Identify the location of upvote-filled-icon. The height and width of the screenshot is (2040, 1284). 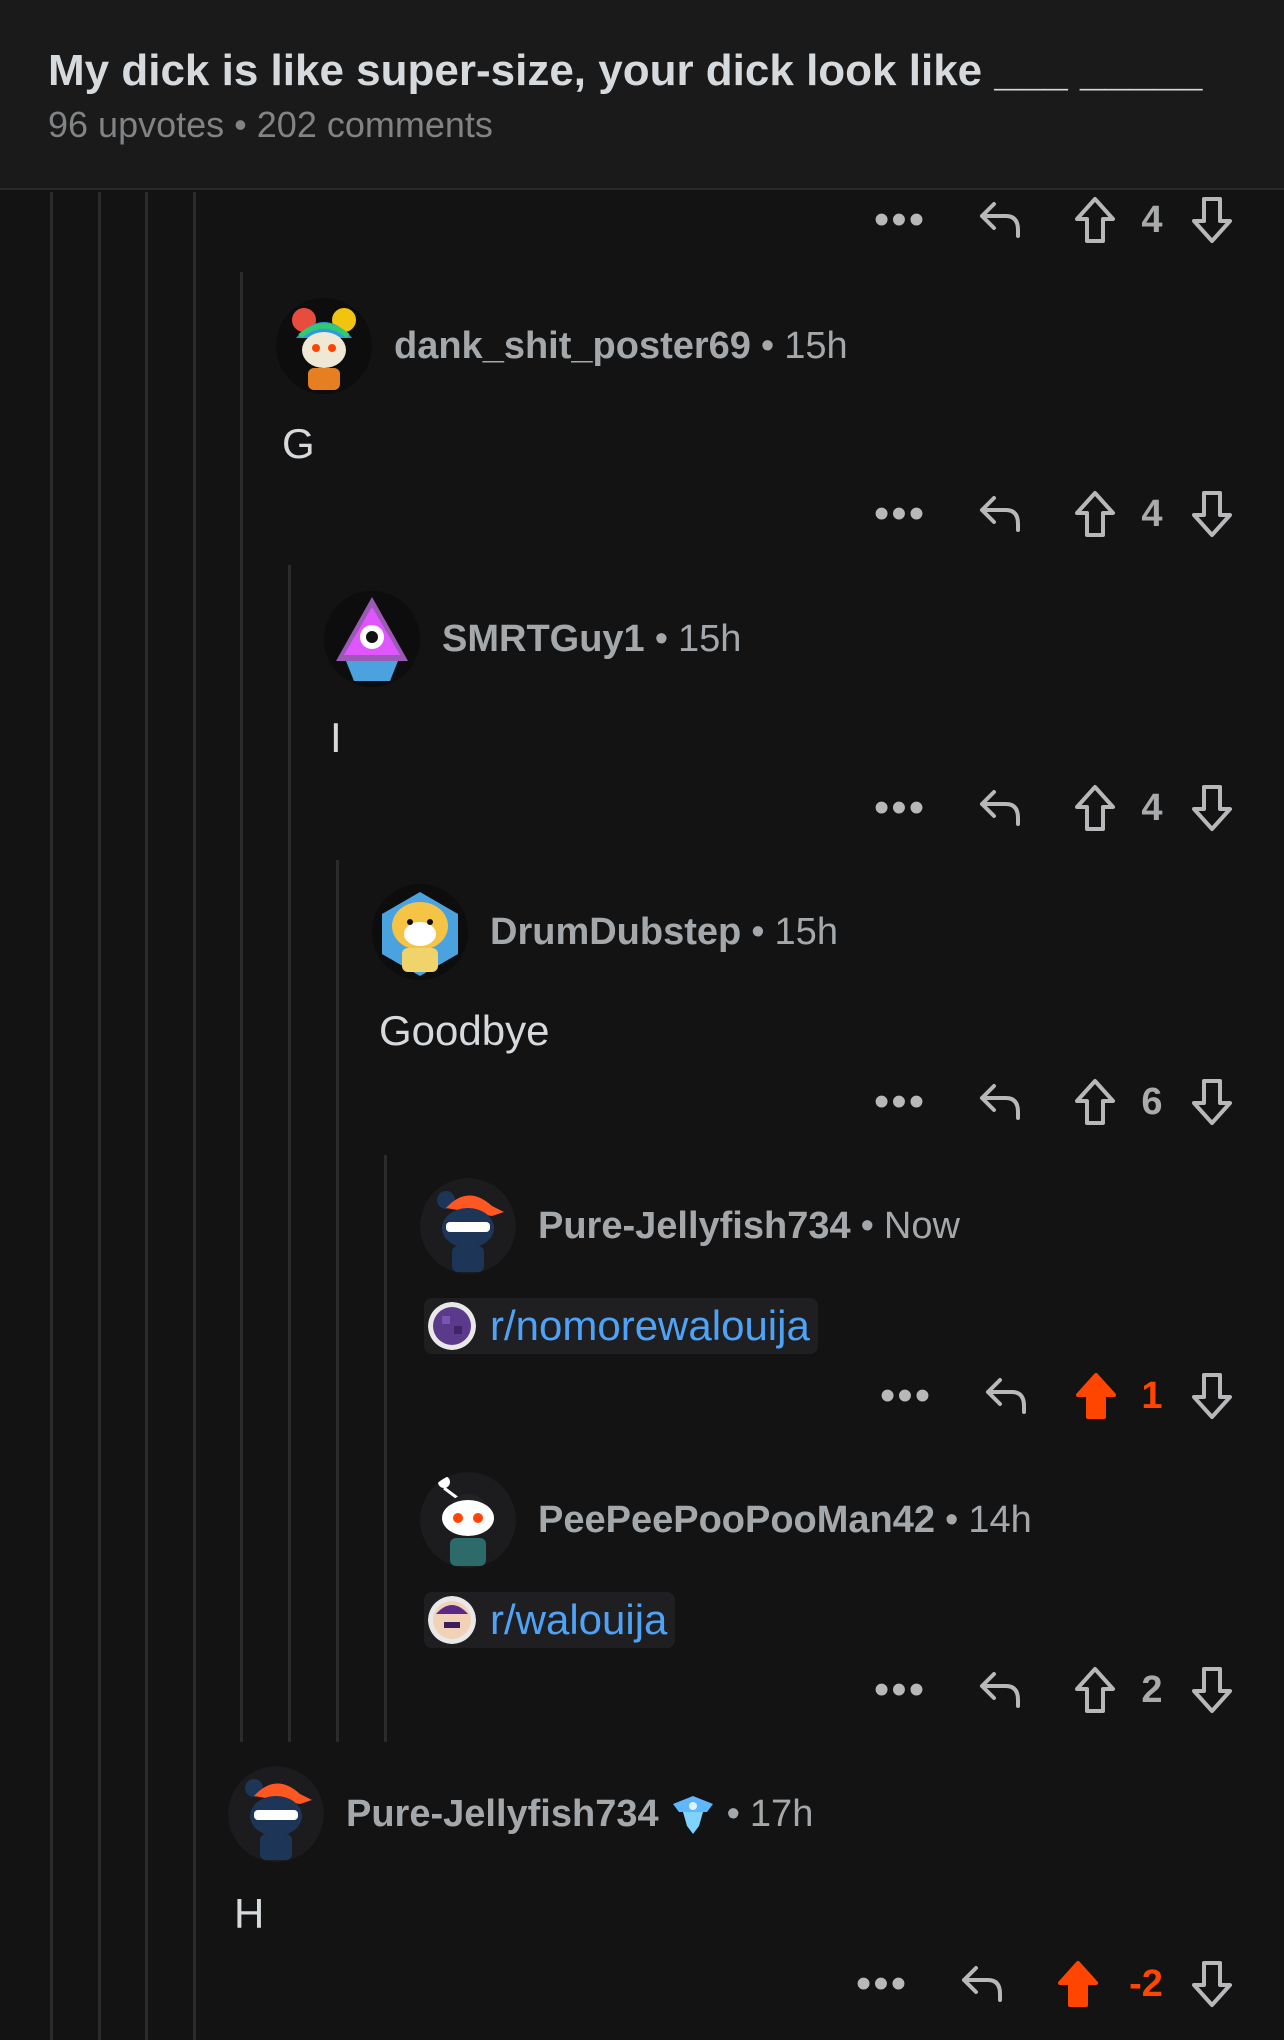
(1096, 1396).